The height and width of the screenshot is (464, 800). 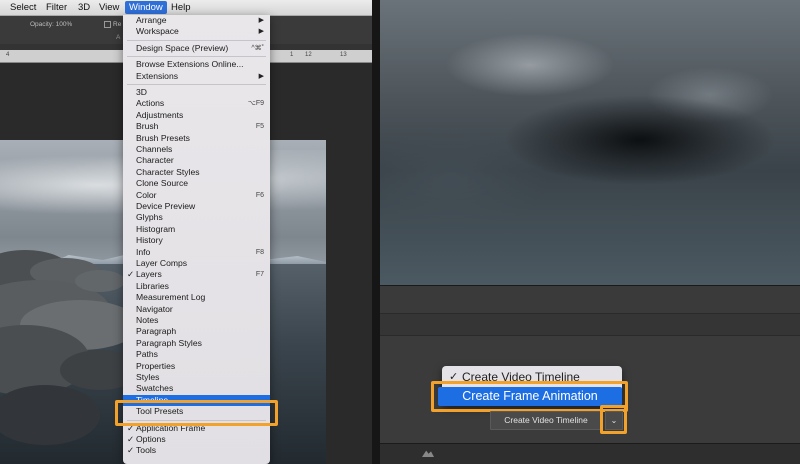 I want to click on menu-item-workspace: Workspace ▶, so click(x=196, y=31).